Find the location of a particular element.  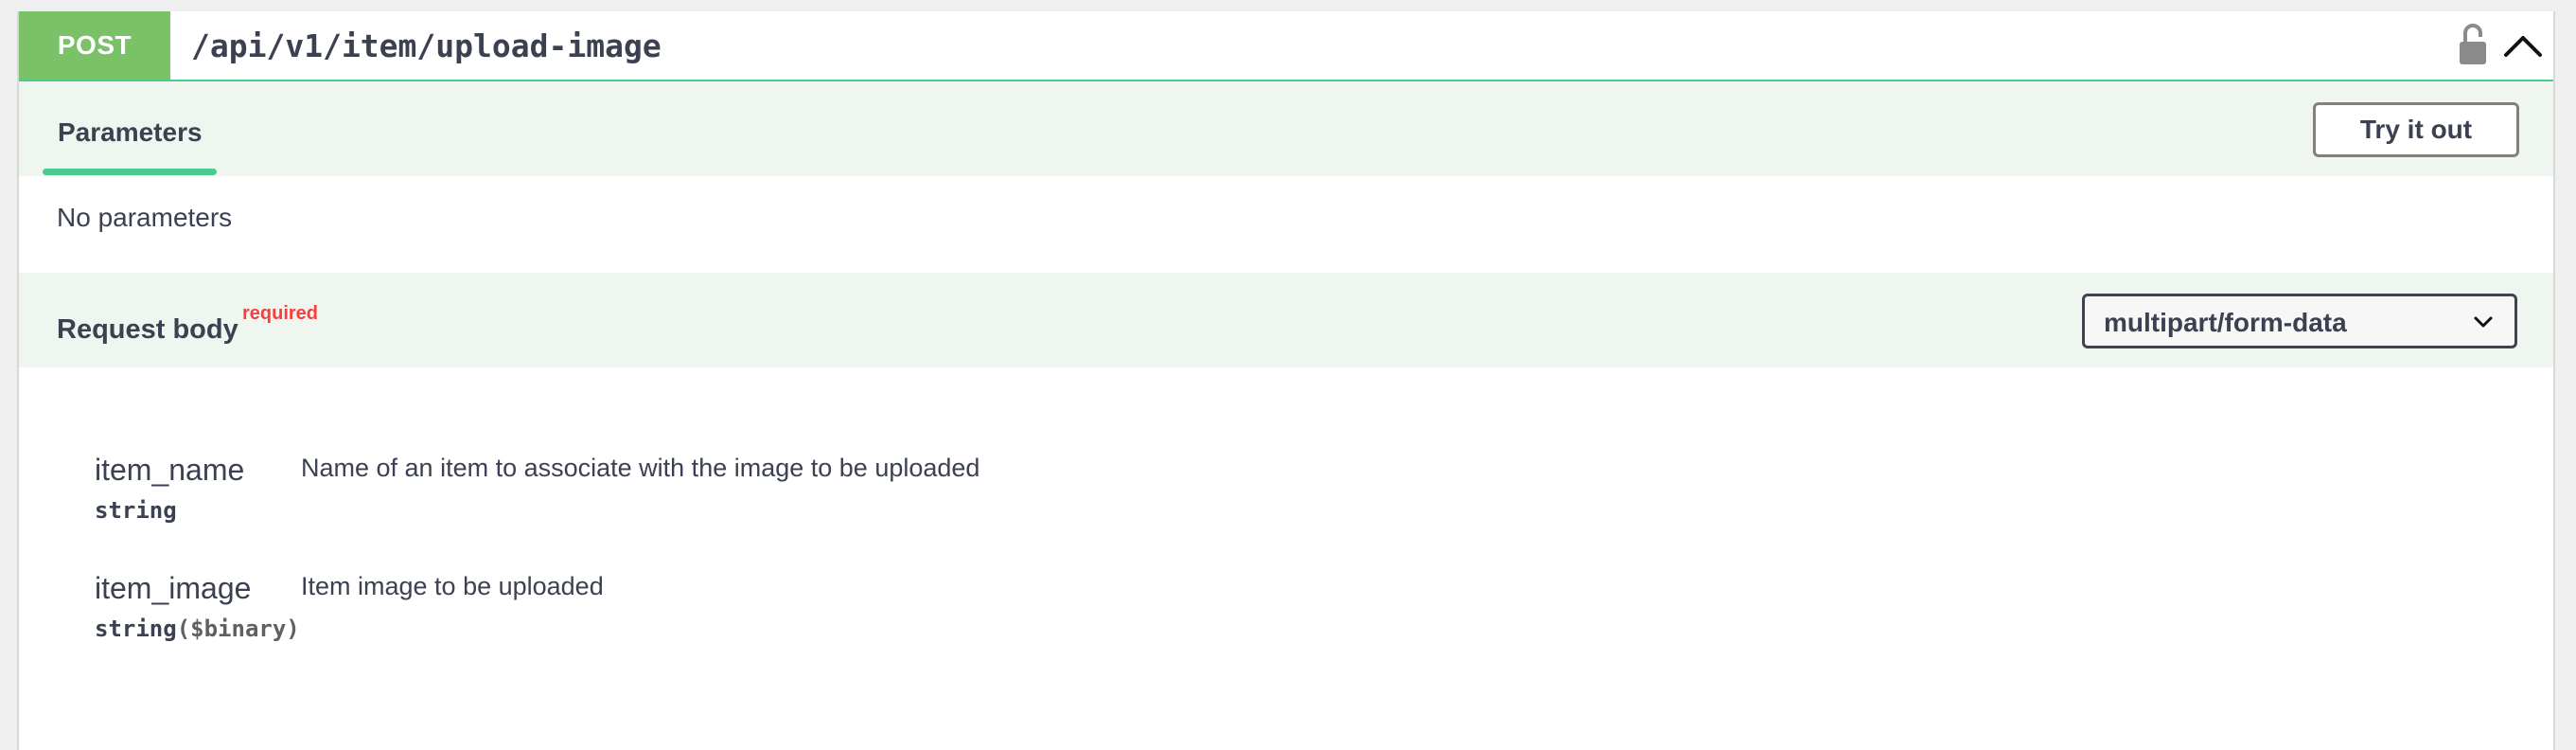

unlocked-padlock-icon is located at coordinates (2473, 45).